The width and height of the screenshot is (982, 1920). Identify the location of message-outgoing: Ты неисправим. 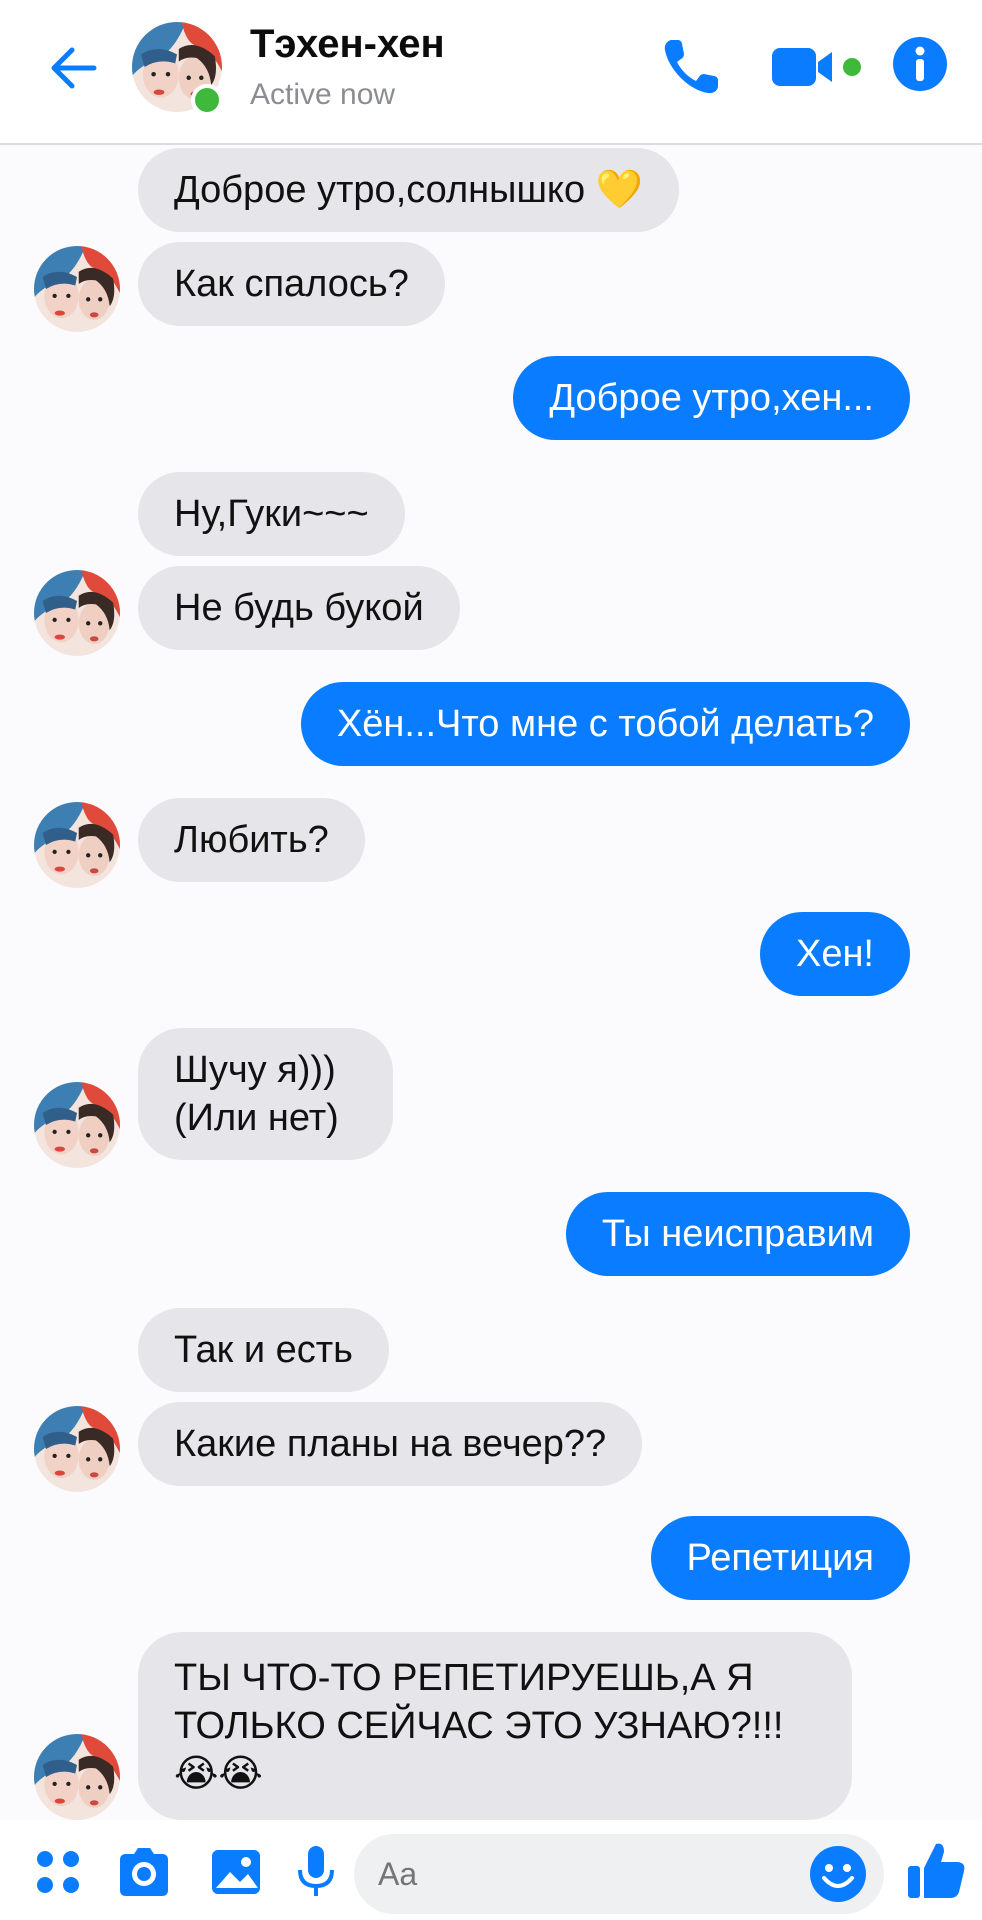
(737, 1234).